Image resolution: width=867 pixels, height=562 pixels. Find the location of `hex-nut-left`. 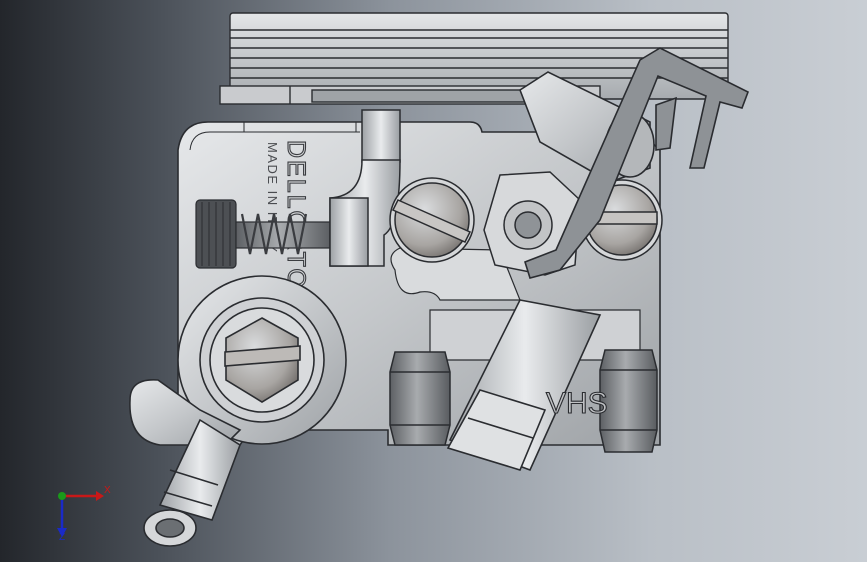

hex-nut-left is located at coordinates (420, 398).